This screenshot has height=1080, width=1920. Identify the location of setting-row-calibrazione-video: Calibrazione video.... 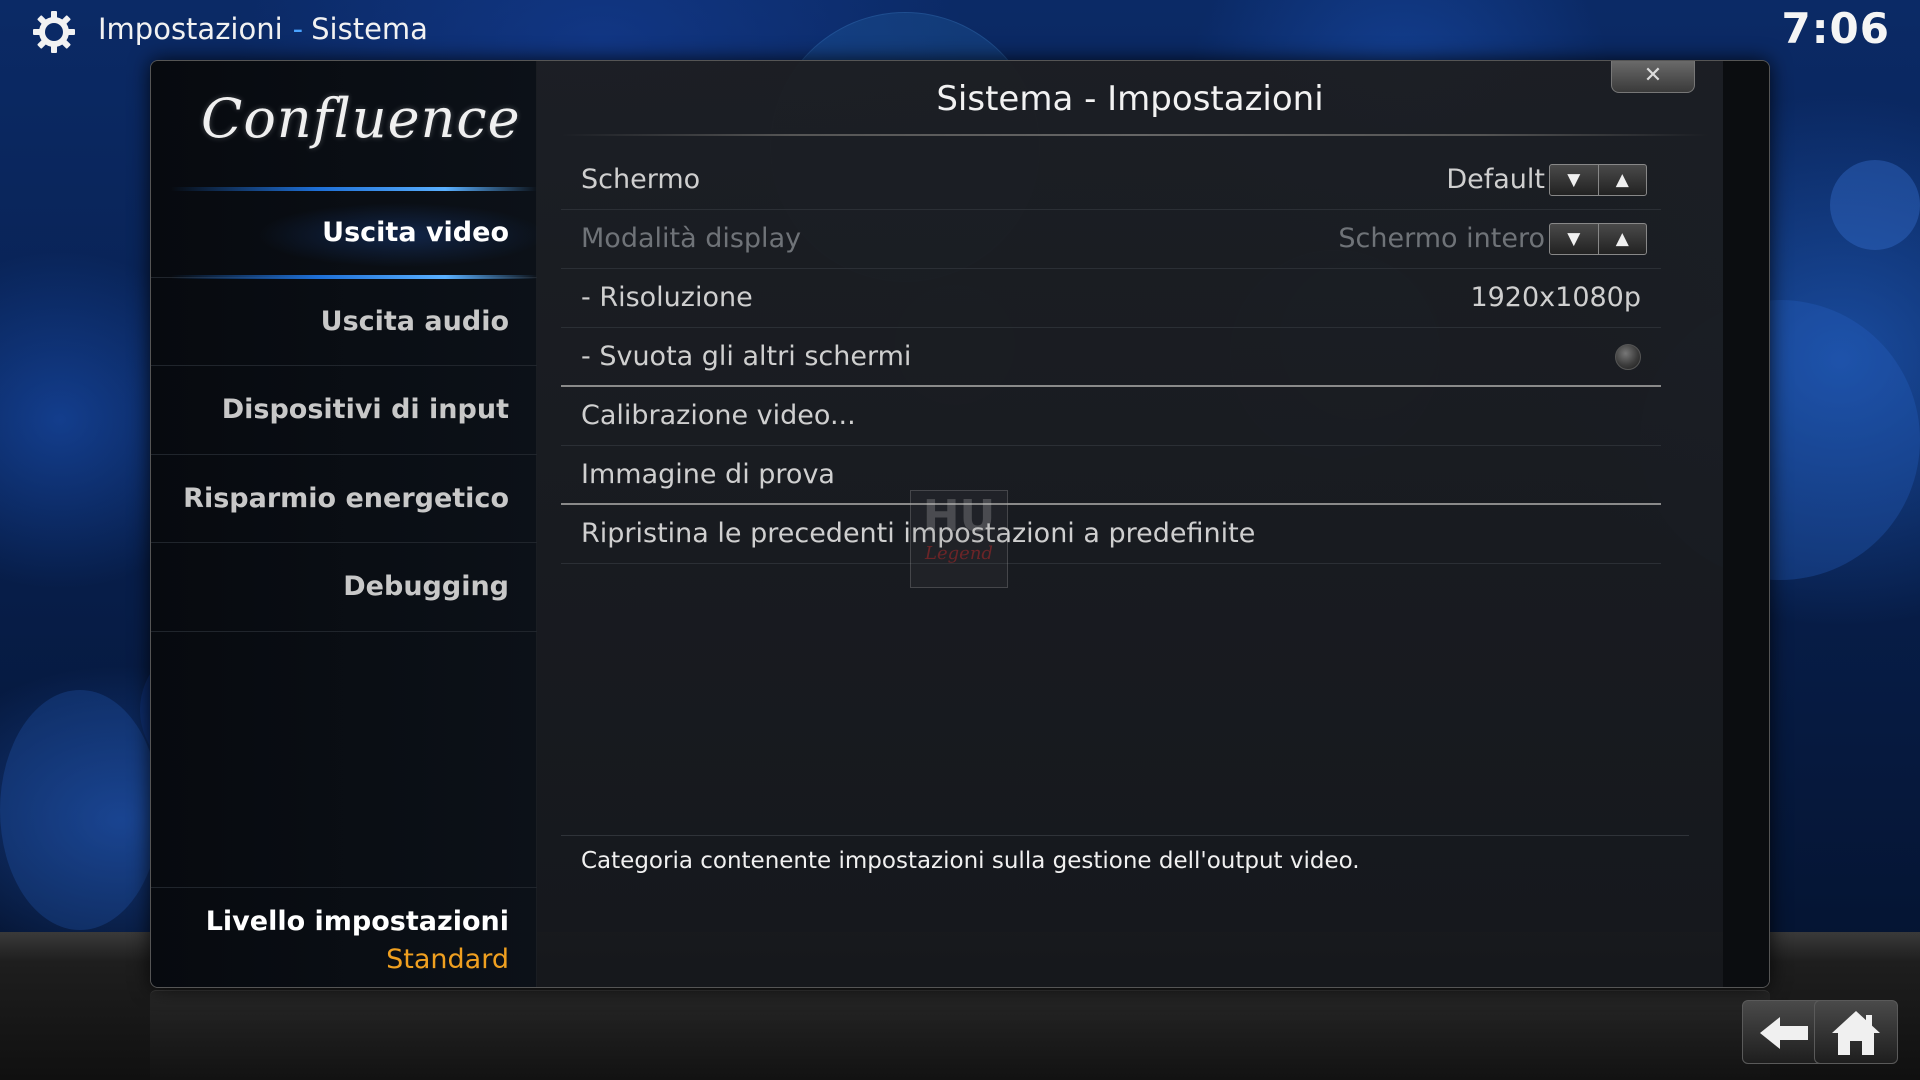
(1111, 416).